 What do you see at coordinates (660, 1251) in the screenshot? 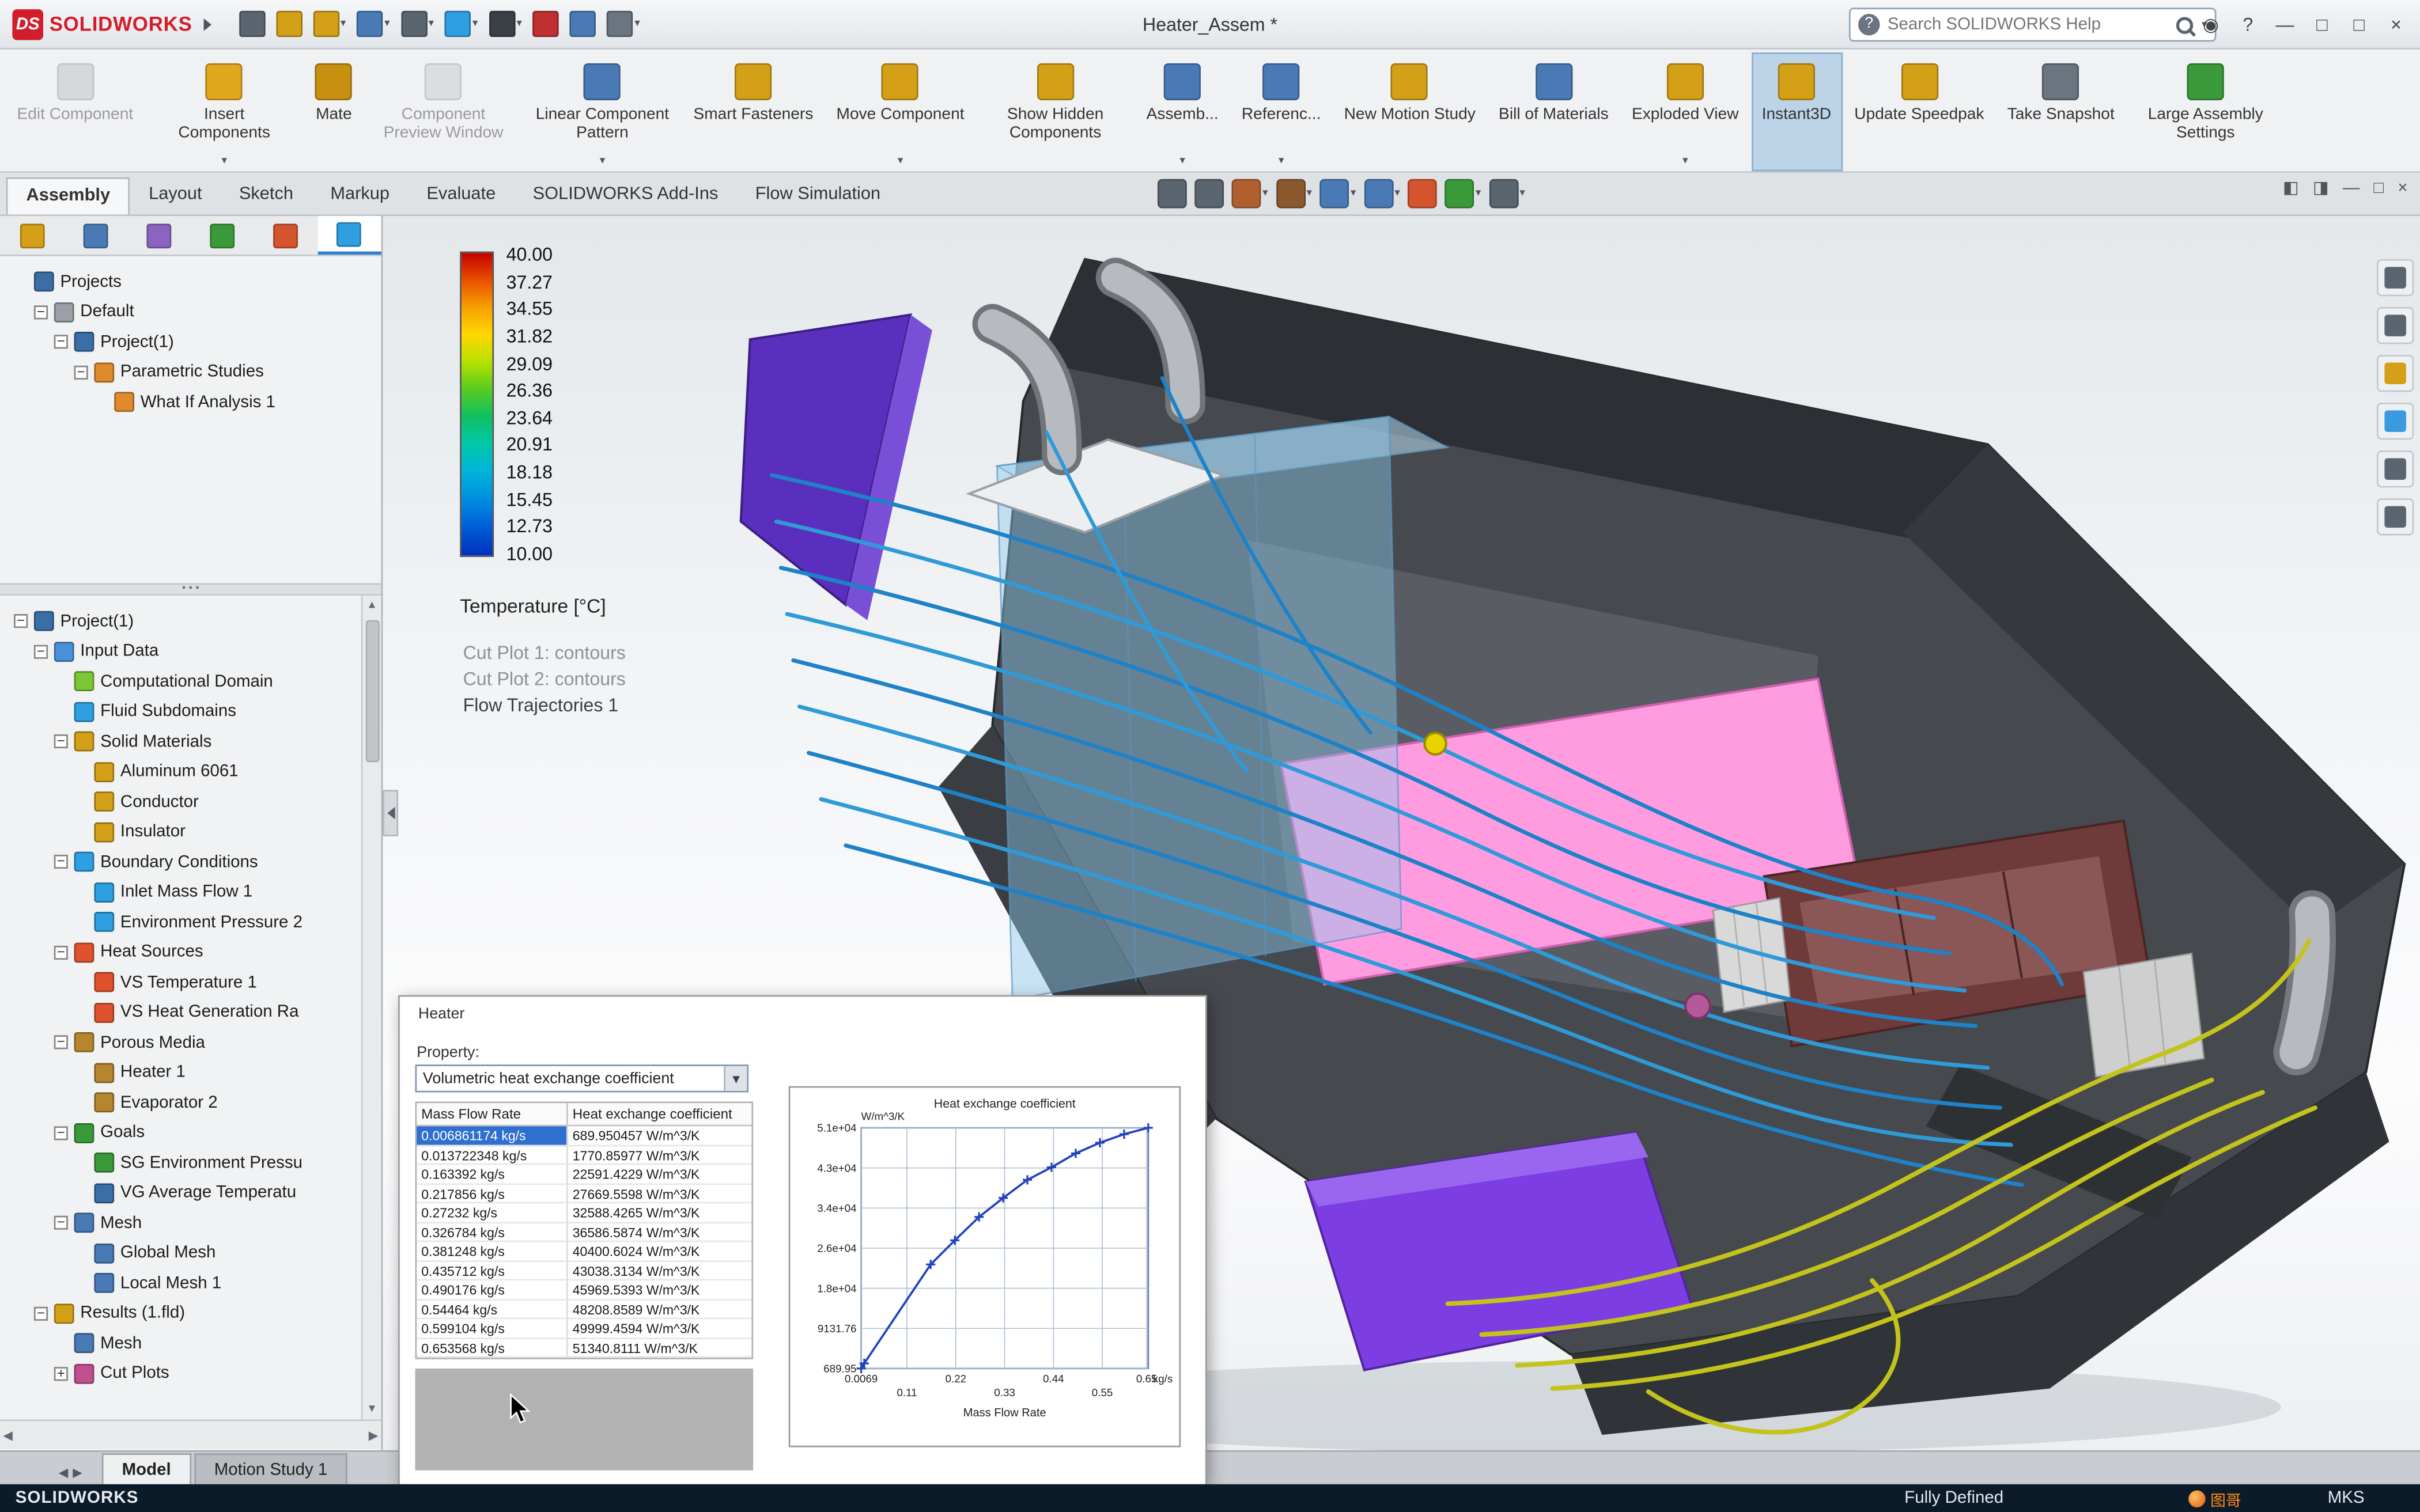
I see `coefficient-cell: 40400.6024 W/m^3/K` at bounding box center [660, 1251].